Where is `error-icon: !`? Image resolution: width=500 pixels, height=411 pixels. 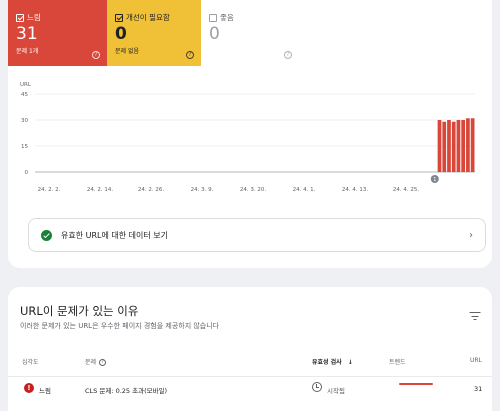
error-icon: ! is located at coordinates (29, 388).